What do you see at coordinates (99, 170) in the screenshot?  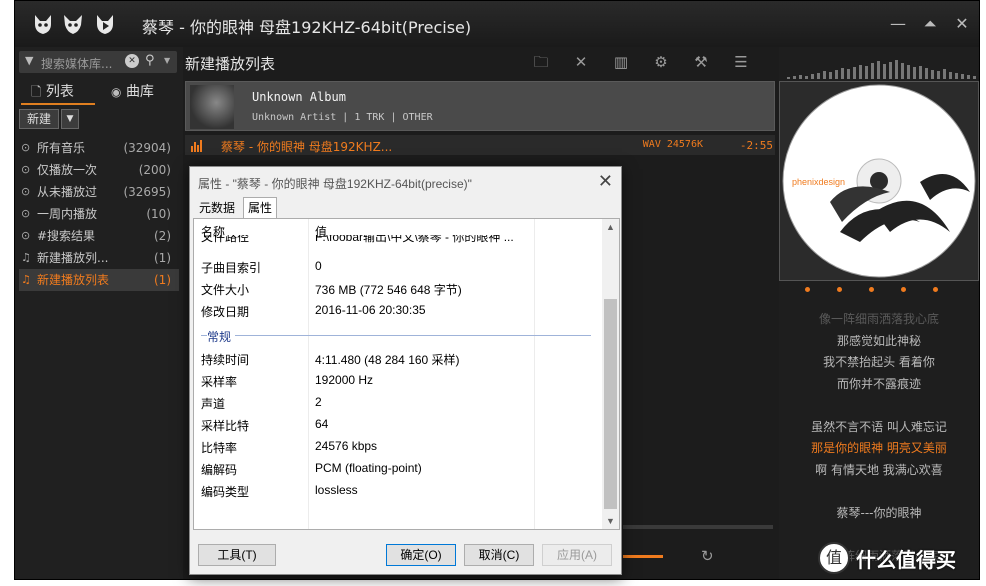 I see `playlist-item: ⊙ 仅播放一次 (200)` at bounding box center [99, 170].